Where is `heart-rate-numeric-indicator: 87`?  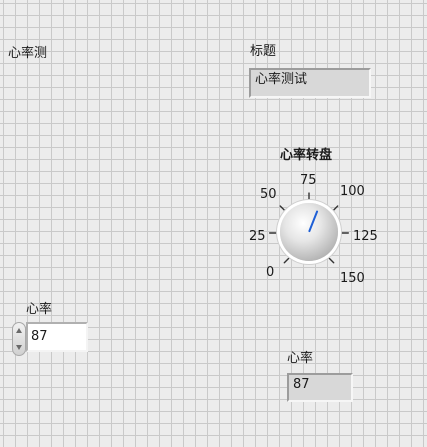
heart-rate-numeric-indicator: 87 is located at coordinates (320, 387).